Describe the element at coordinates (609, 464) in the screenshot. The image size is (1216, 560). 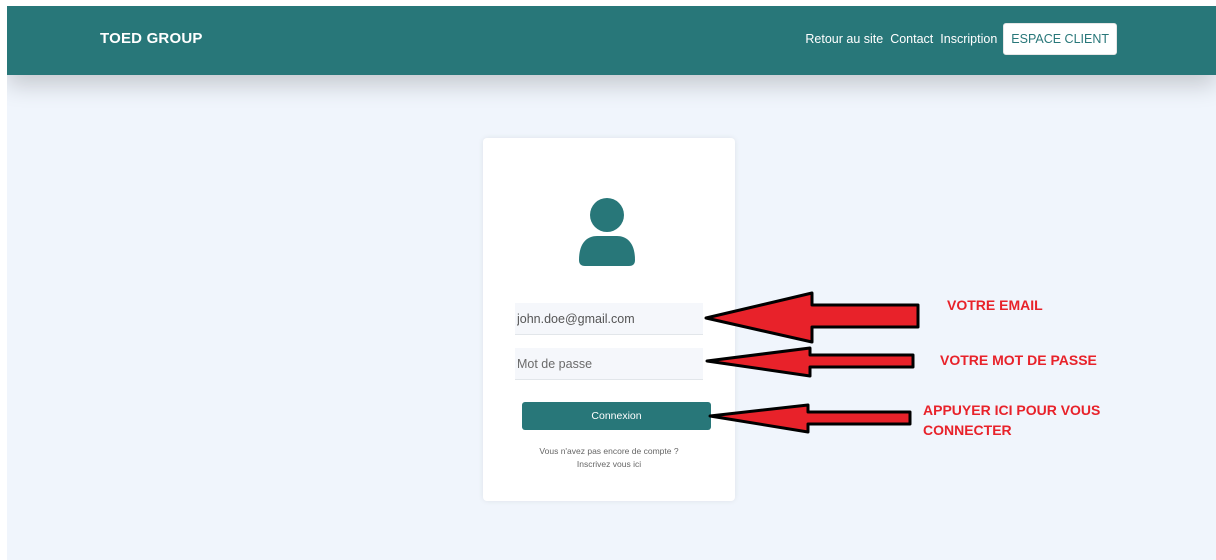
I see `signup-link: Inscrivez vous ici` at that location.